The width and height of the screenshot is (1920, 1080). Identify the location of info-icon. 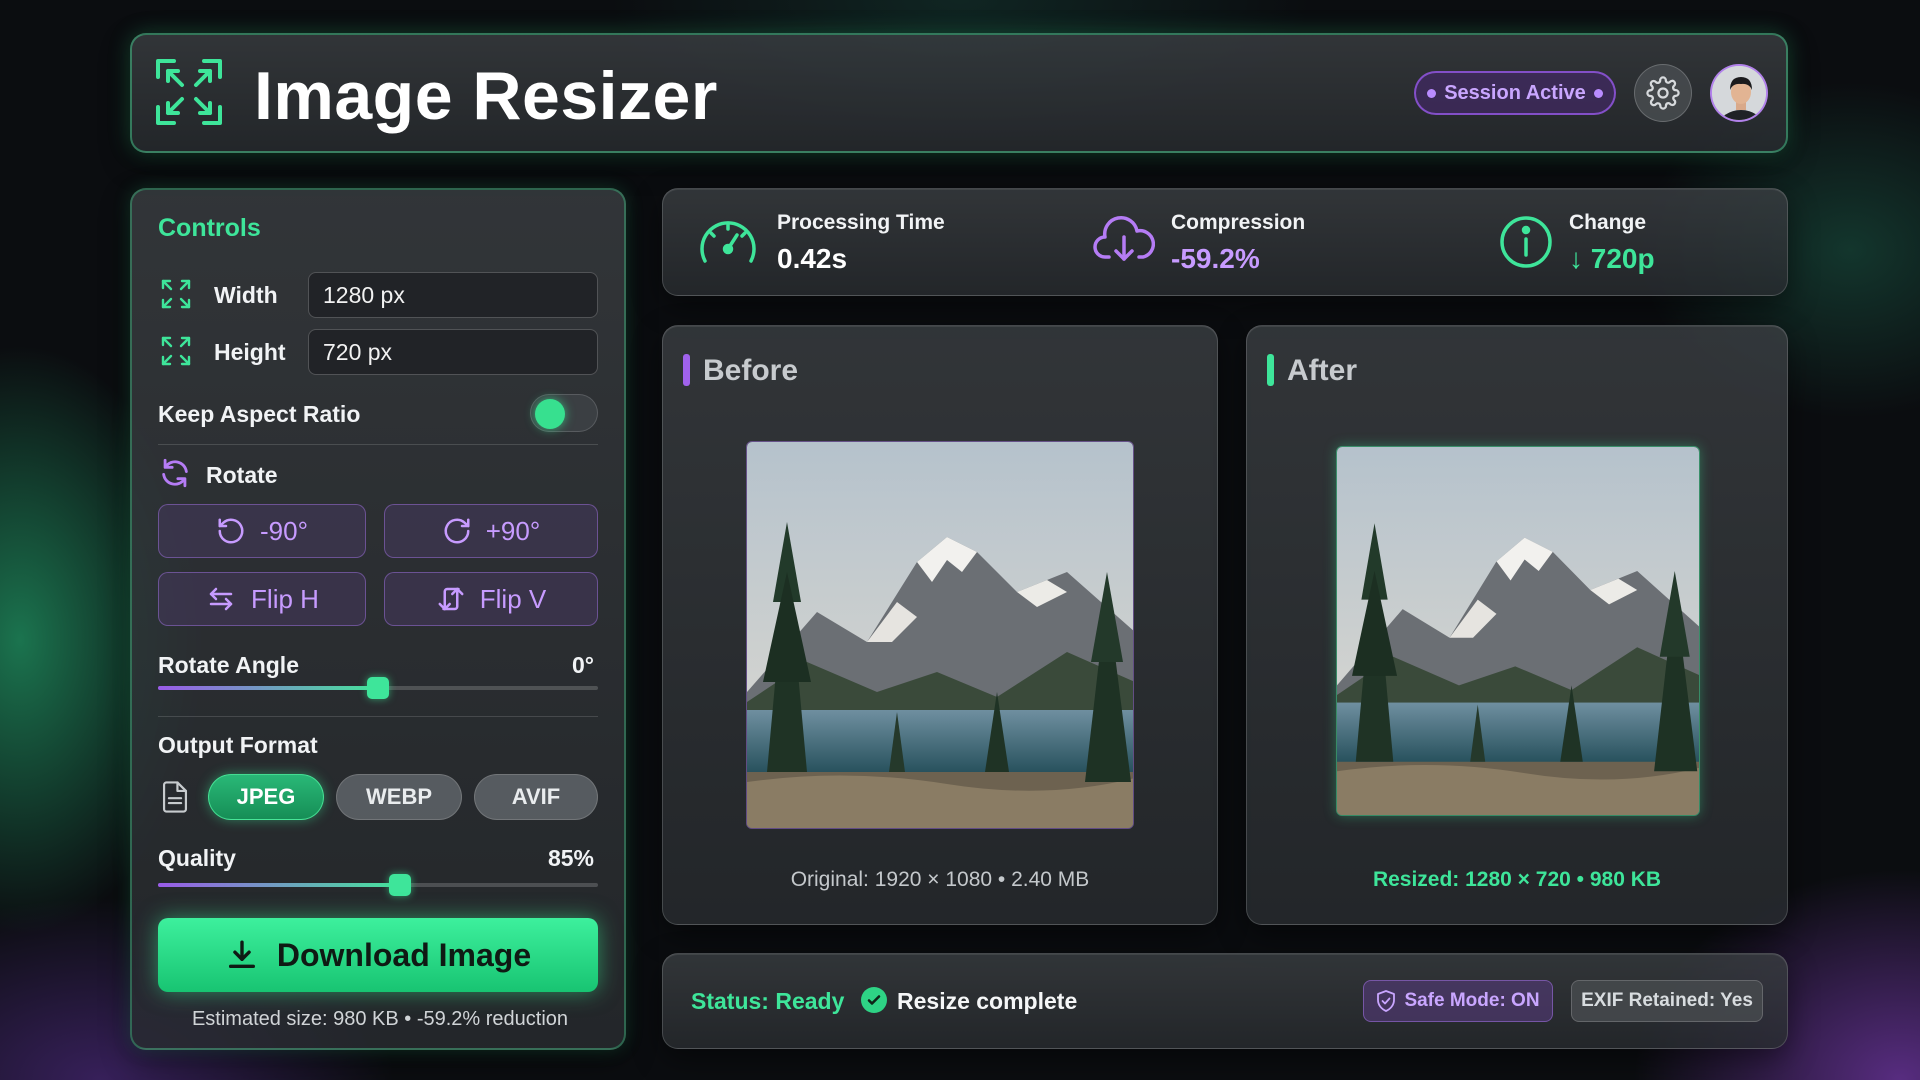
(1526, 242).